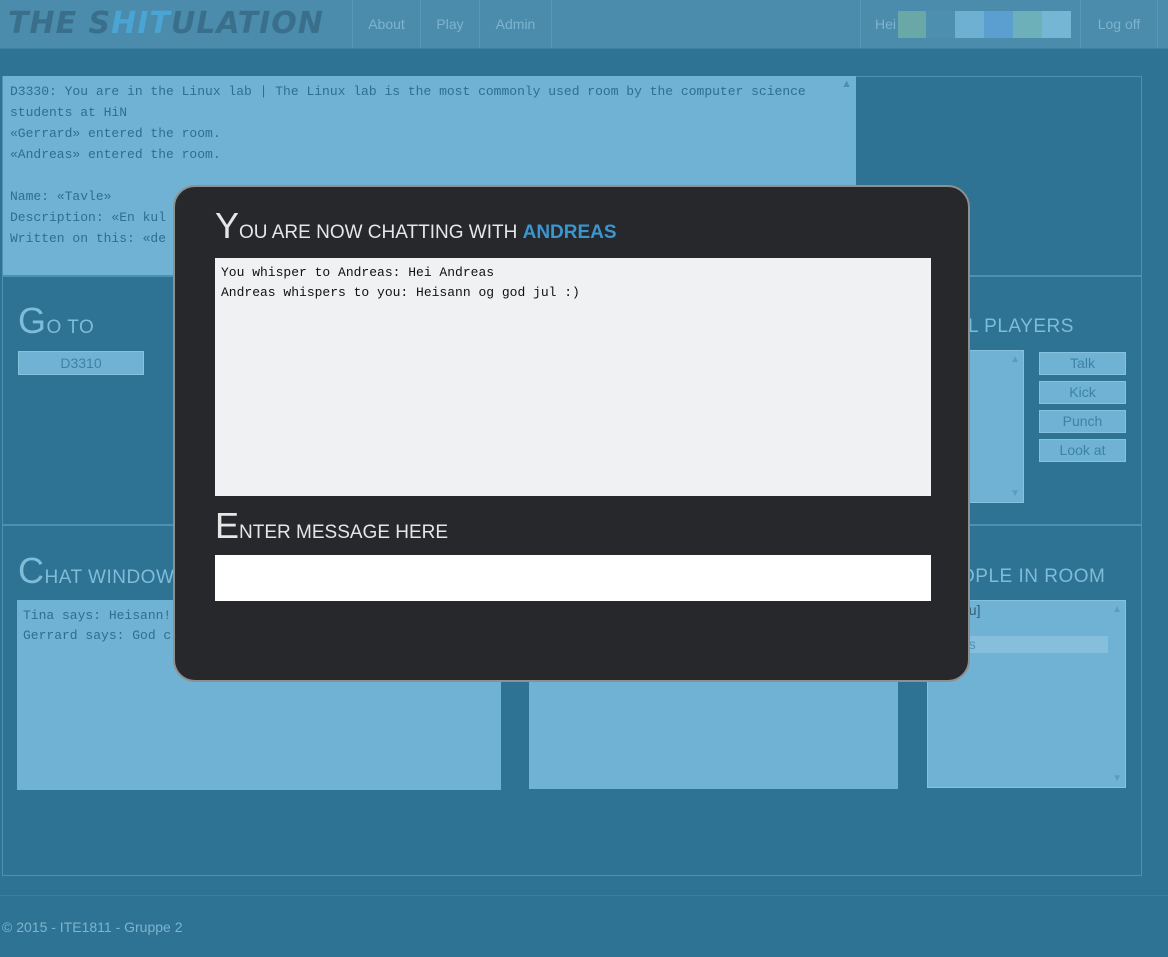 This screenshot has width=1168, height=957. Describe the element at coordinates (386, 24) in the screenshot. I see `nav-link-about: About` at that location.